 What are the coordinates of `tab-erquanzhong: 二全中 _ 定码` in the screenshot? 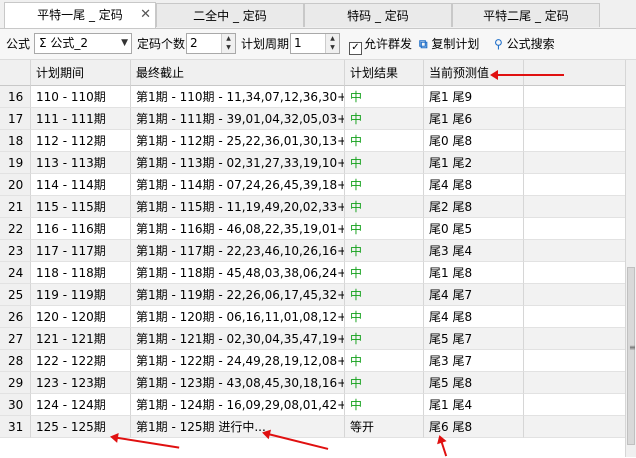 It's located at (230, 15).